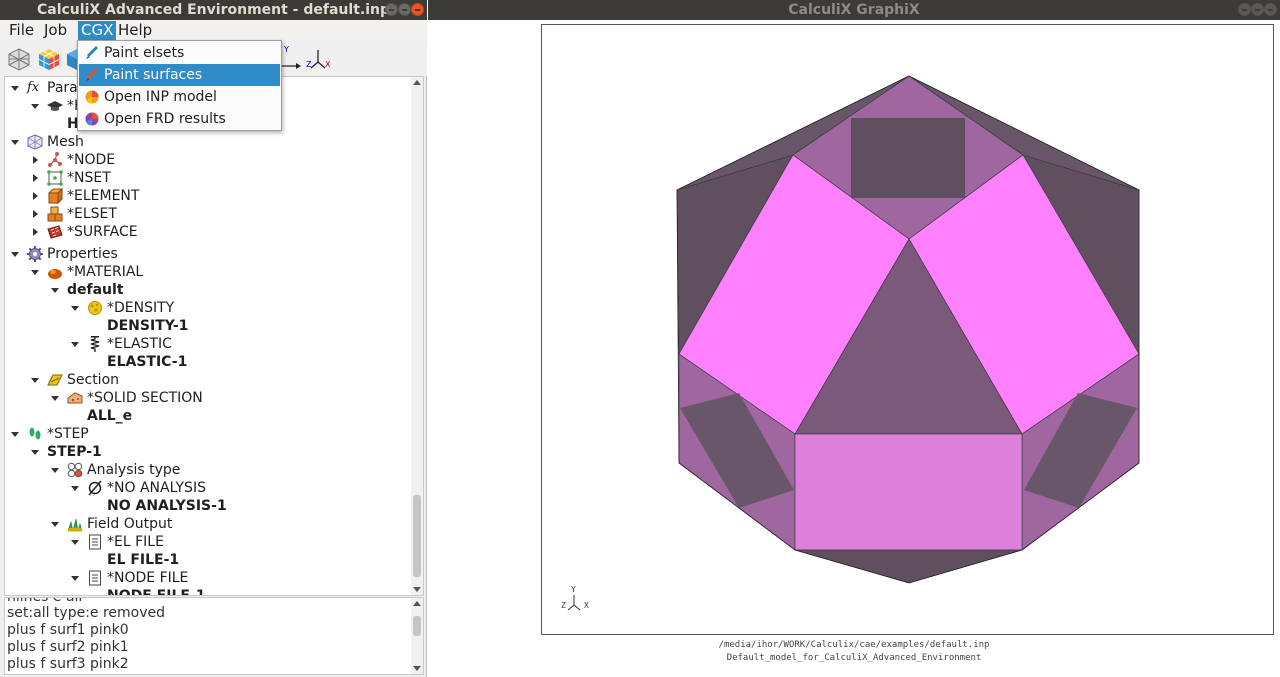 Image resolution: width=1280 pixels, height=677 pixels. Describe the element at coordinates (179, 53) in the screenshot. I see `menu-item-paint-elsets: Paint elsets` at that location.